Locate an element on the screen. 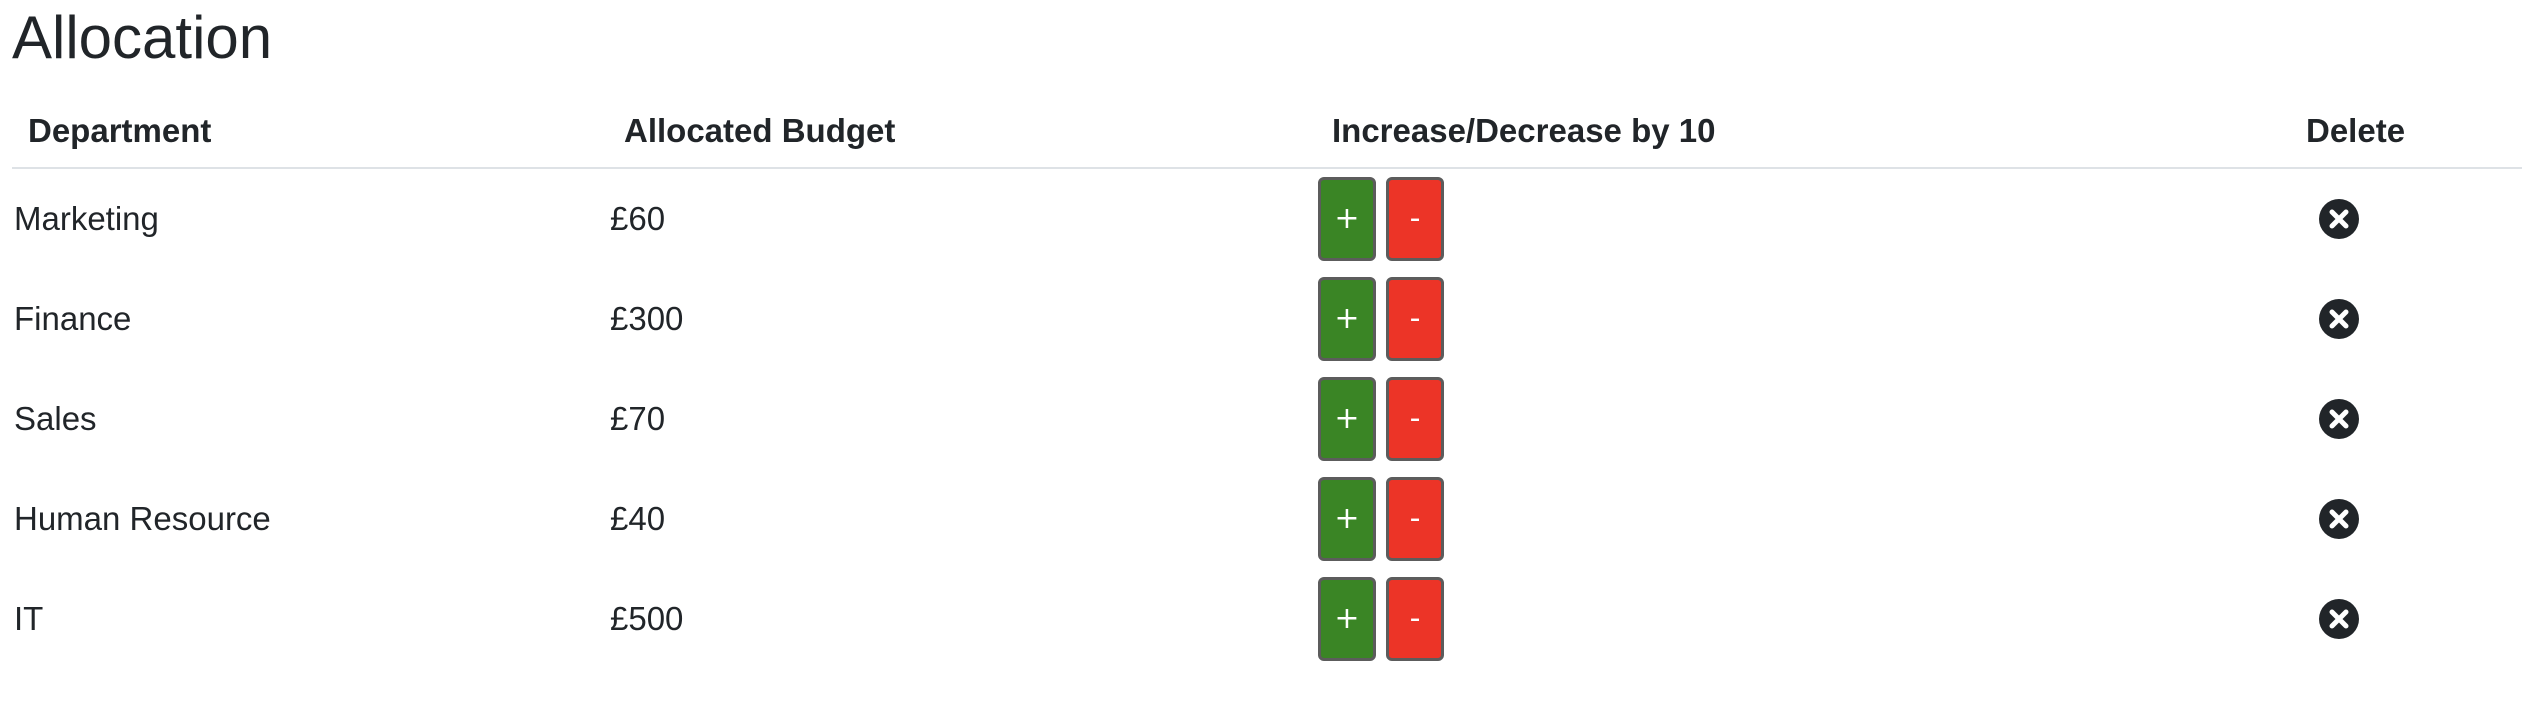 The height and width of the screenshot is (708, 2522). table-row: IT £500 + - is located at coordinates (1267, 619).